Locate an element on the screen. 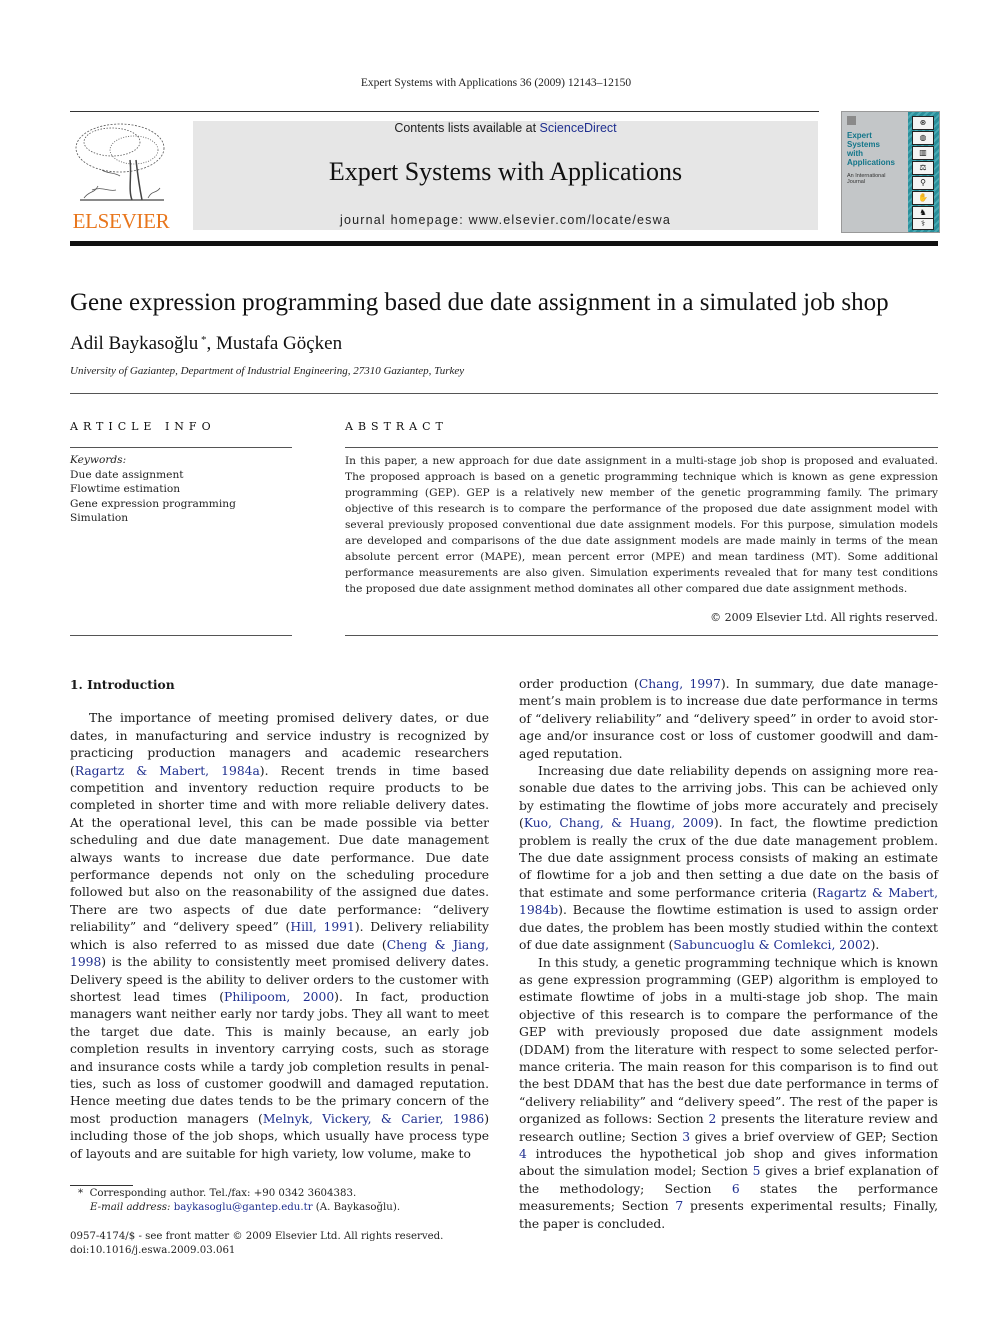  footnote-mark: * is located at coordinates (81, 1193).